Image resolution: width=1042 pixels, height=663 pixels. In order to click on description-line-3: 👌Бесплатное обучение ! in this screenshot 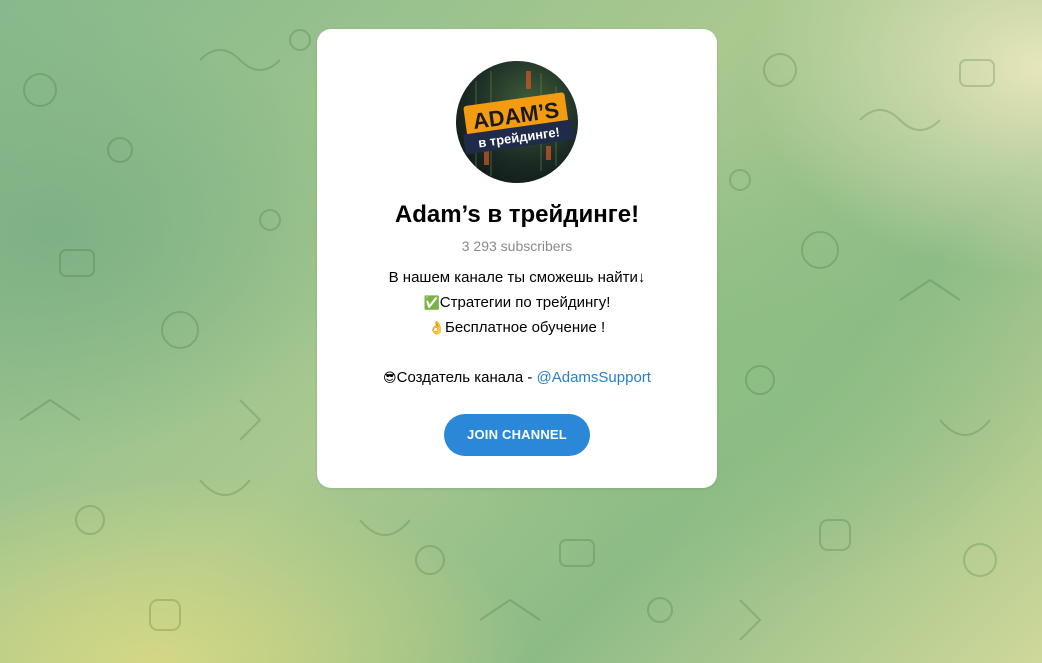, I will do `click(517, 327)`.